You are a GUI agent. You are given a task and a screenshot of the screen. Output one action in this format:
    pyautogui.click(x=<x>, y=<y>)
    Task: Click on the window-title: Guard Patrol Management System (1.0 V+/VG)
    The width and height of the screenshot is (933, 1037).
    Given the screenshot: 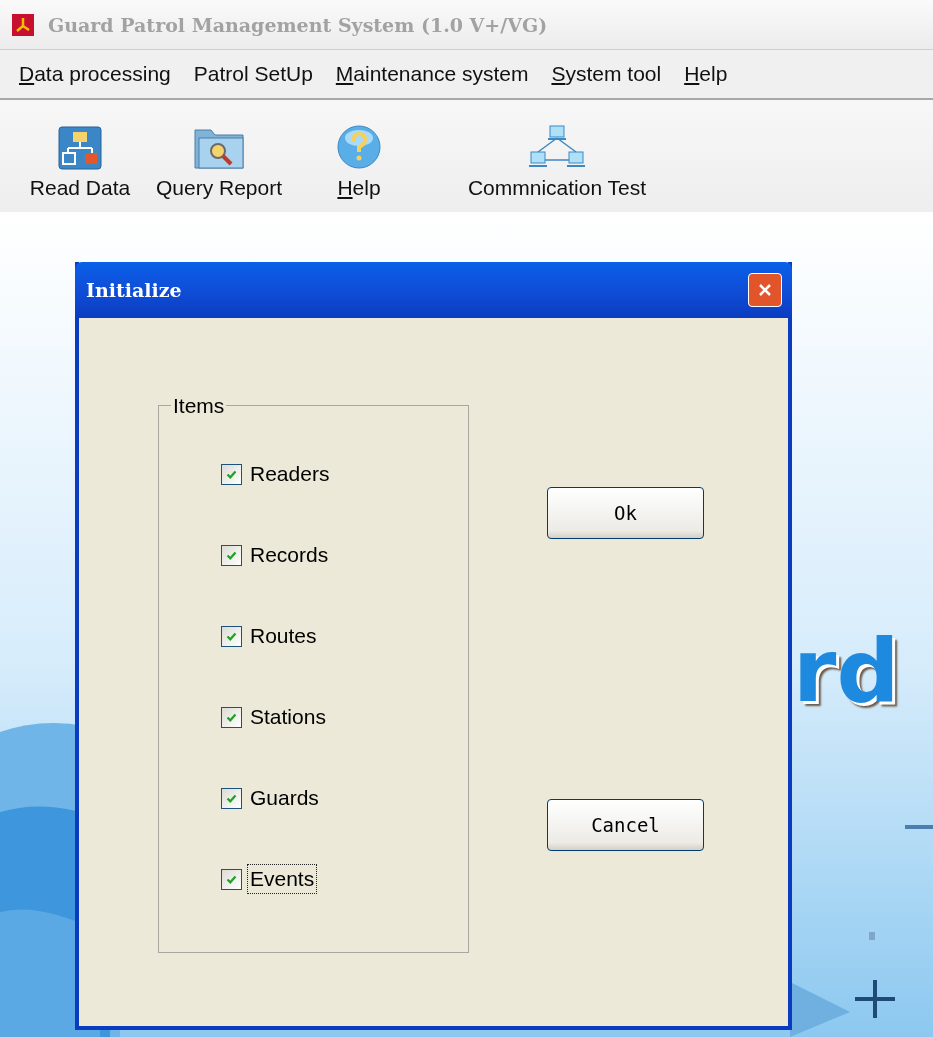 What is the action you would take?
    pyautogui.click(x=298, y=24)
    